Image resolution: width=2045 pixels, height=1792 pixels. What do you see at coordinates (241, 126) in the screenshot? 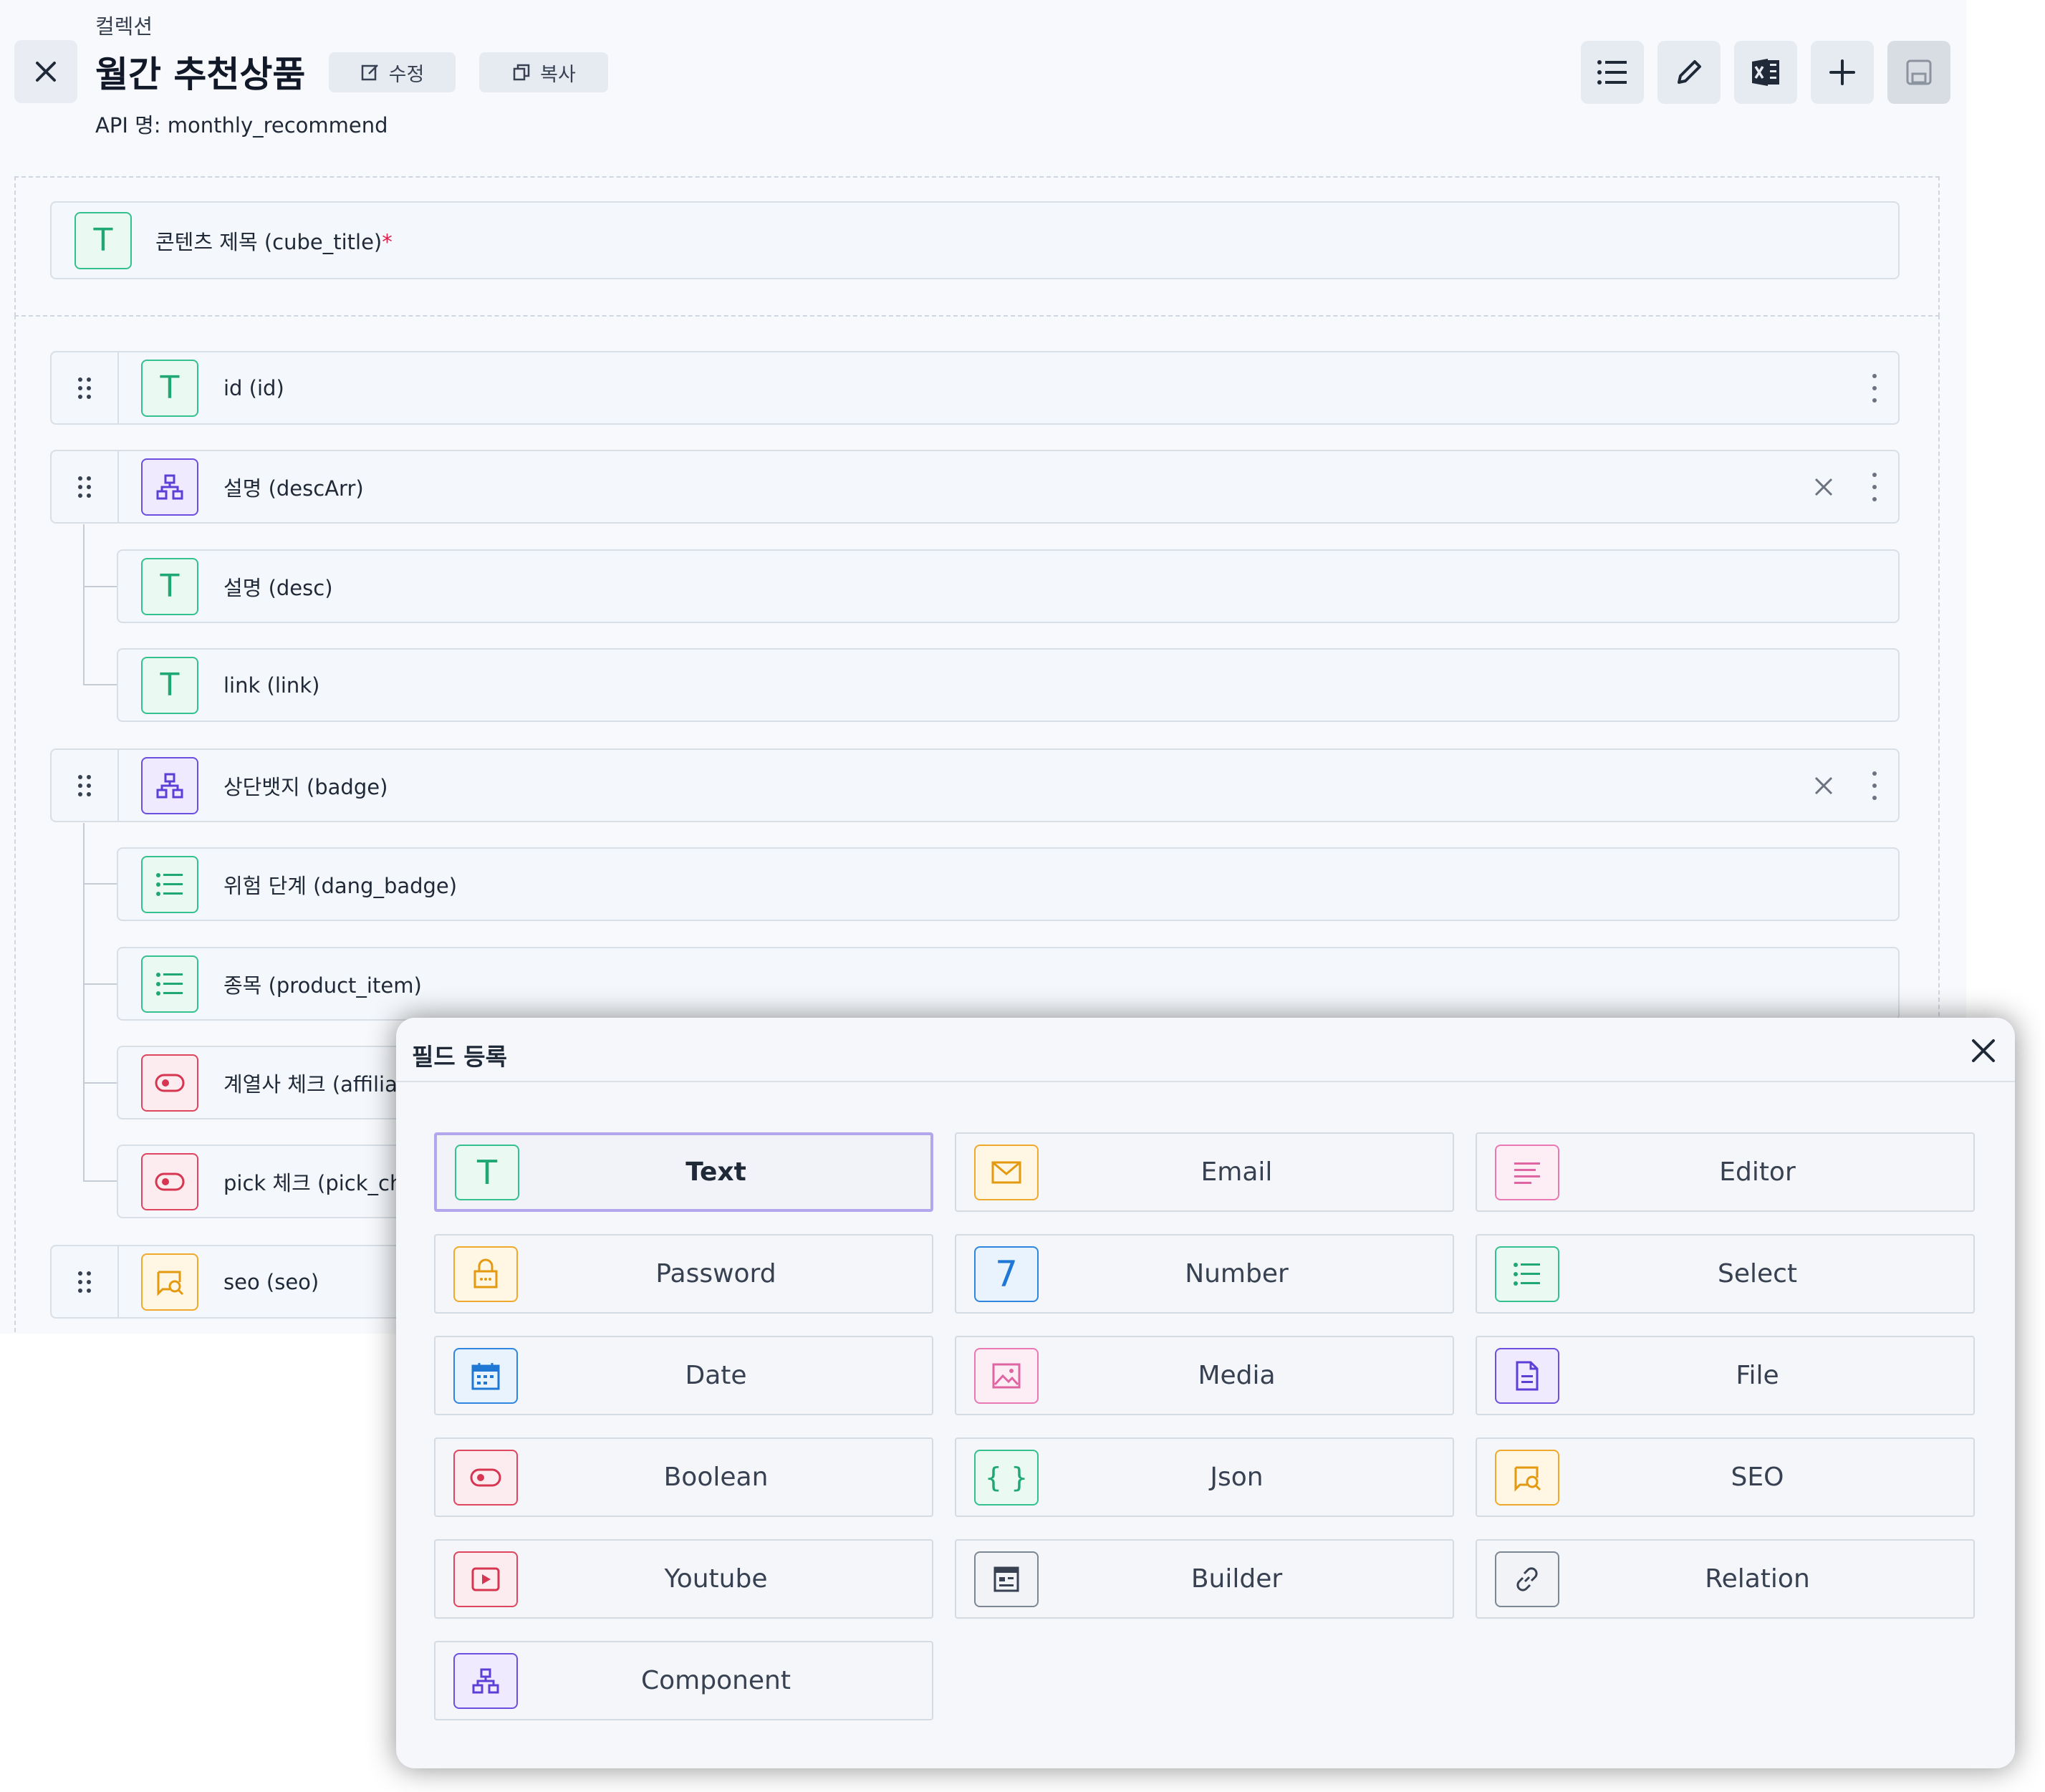
I see `api-name: API 명: monthly_recommend` at bounding box center [241, 126].